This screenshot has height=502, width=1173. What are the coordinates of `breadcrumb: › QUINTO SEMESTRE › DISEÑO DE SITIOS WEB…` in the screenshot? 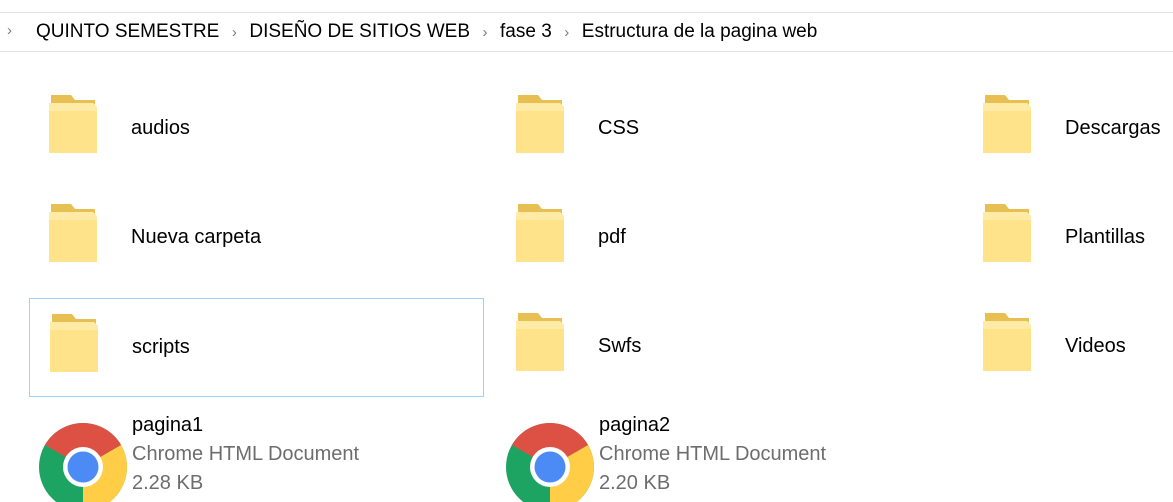 It's located at (586, 32).